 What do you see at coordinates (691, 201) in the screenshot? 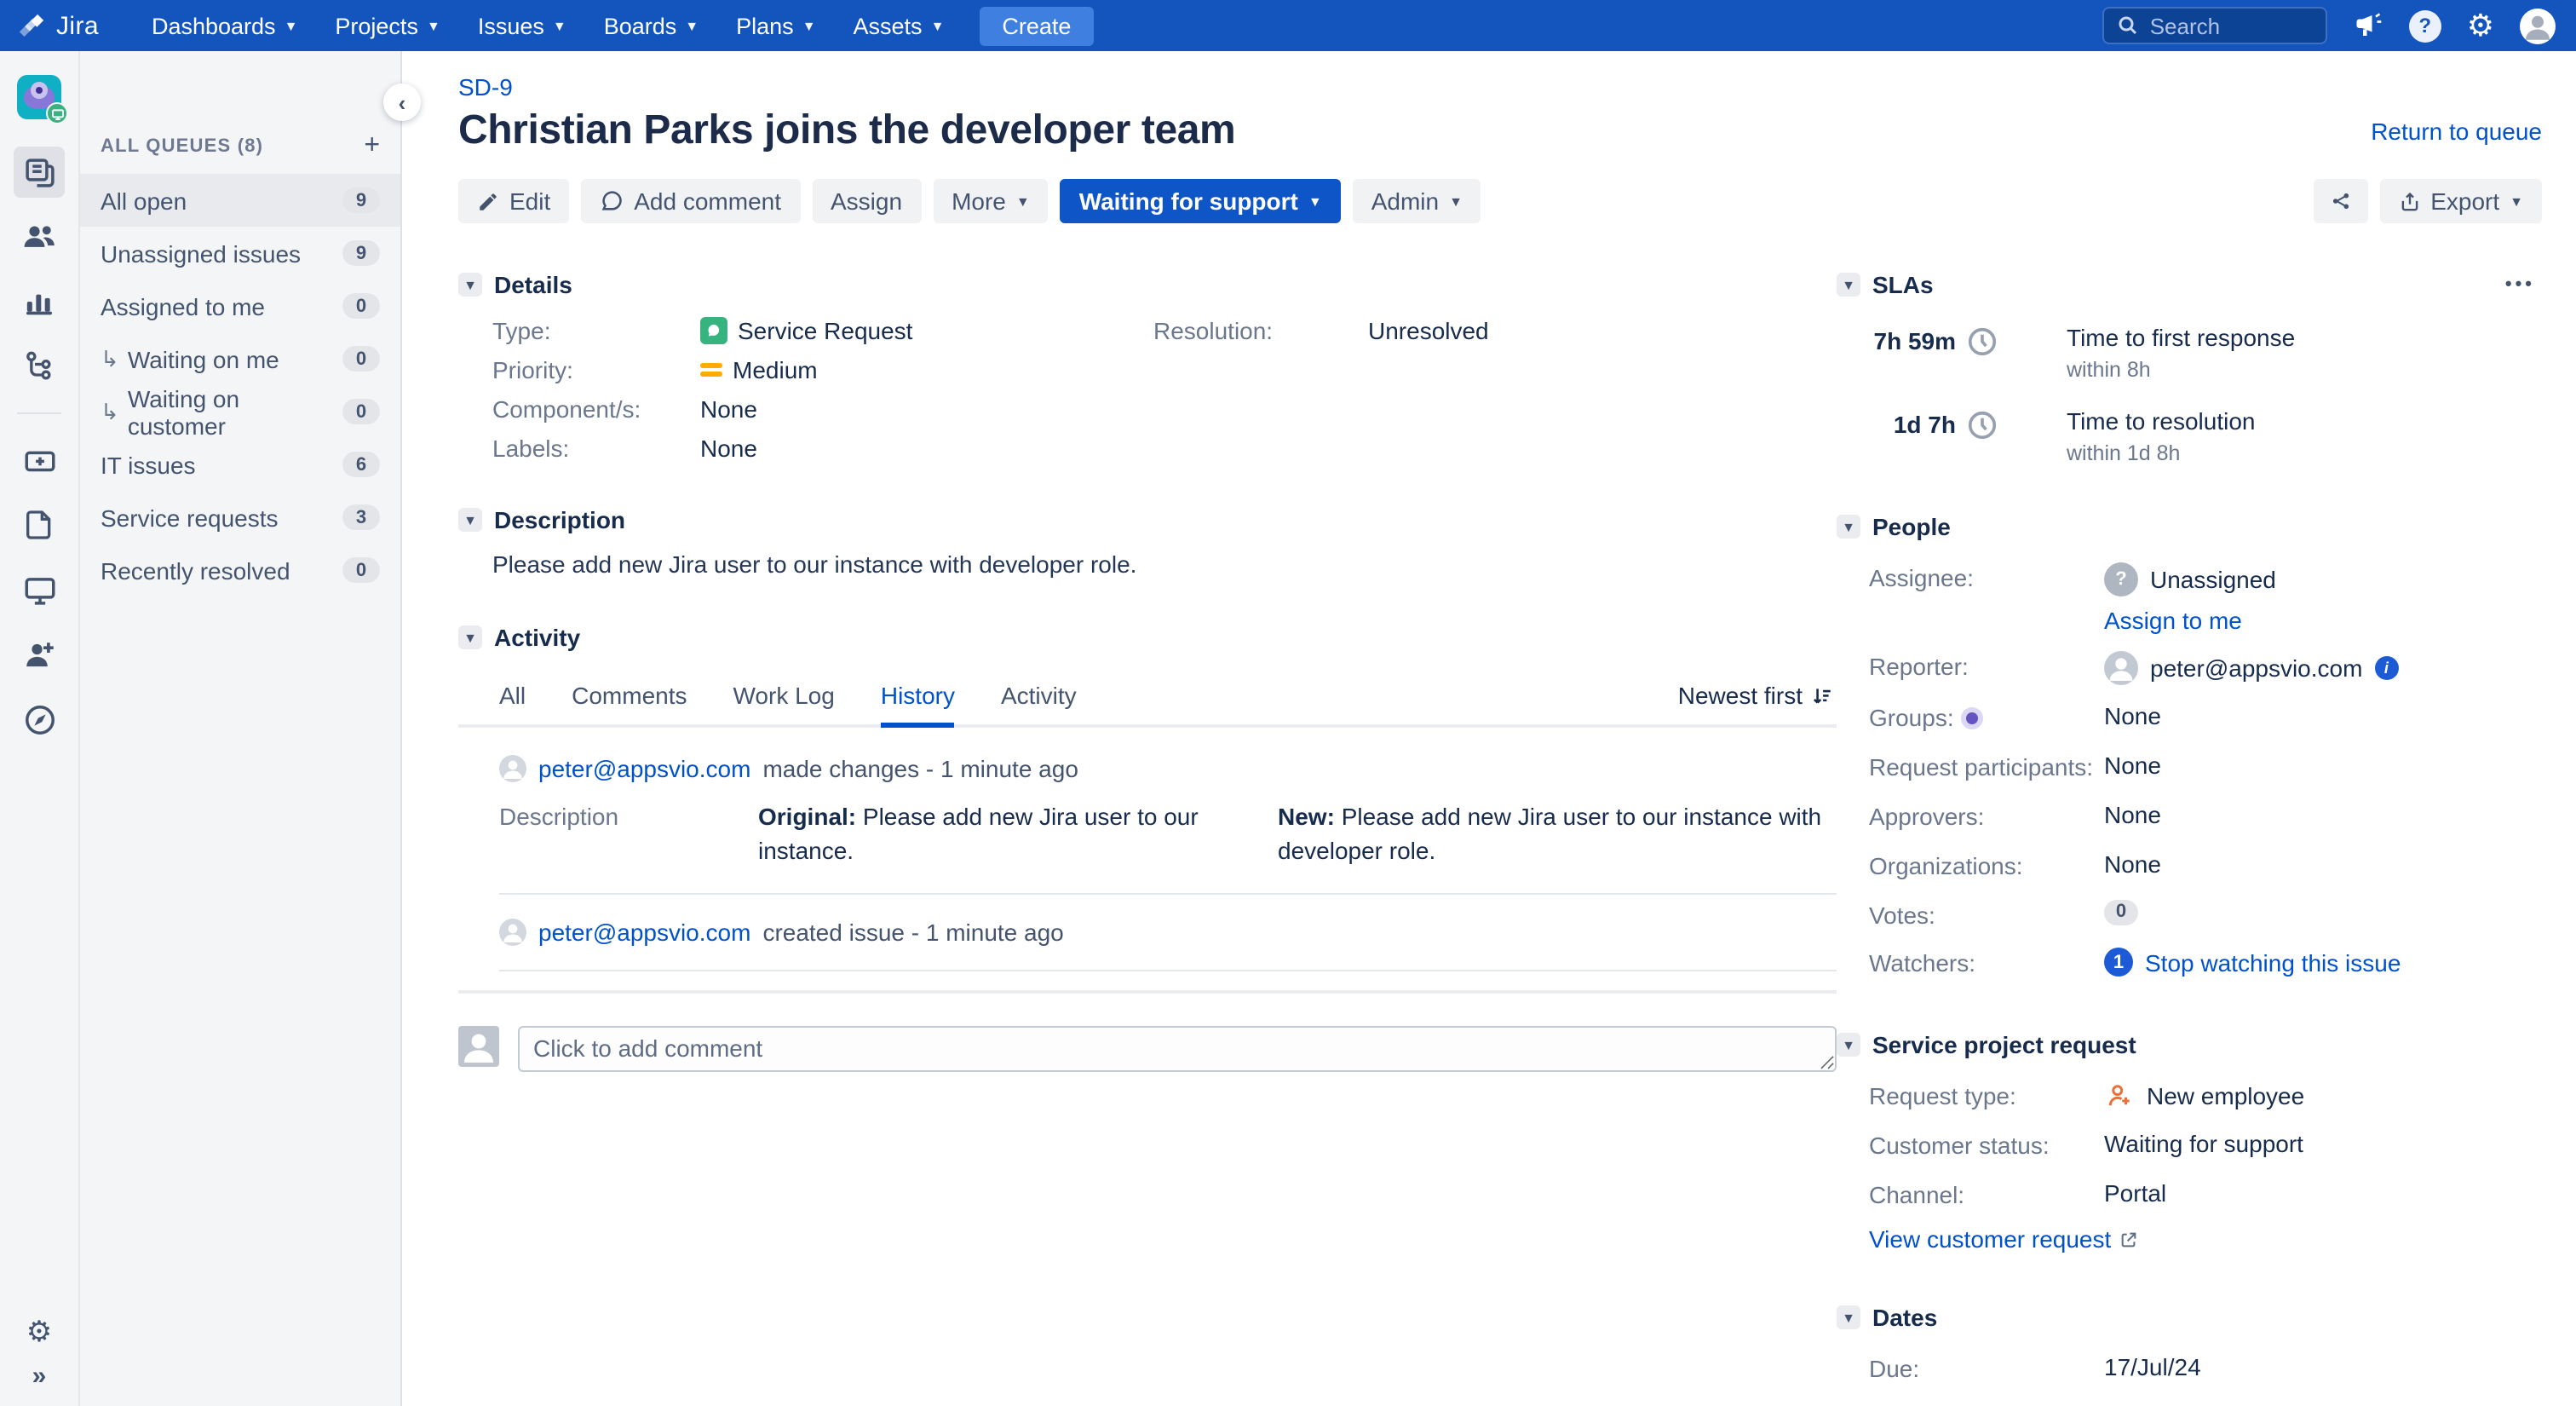
I see `add-comment-button: Add comment` at bounding box center [691, 201].